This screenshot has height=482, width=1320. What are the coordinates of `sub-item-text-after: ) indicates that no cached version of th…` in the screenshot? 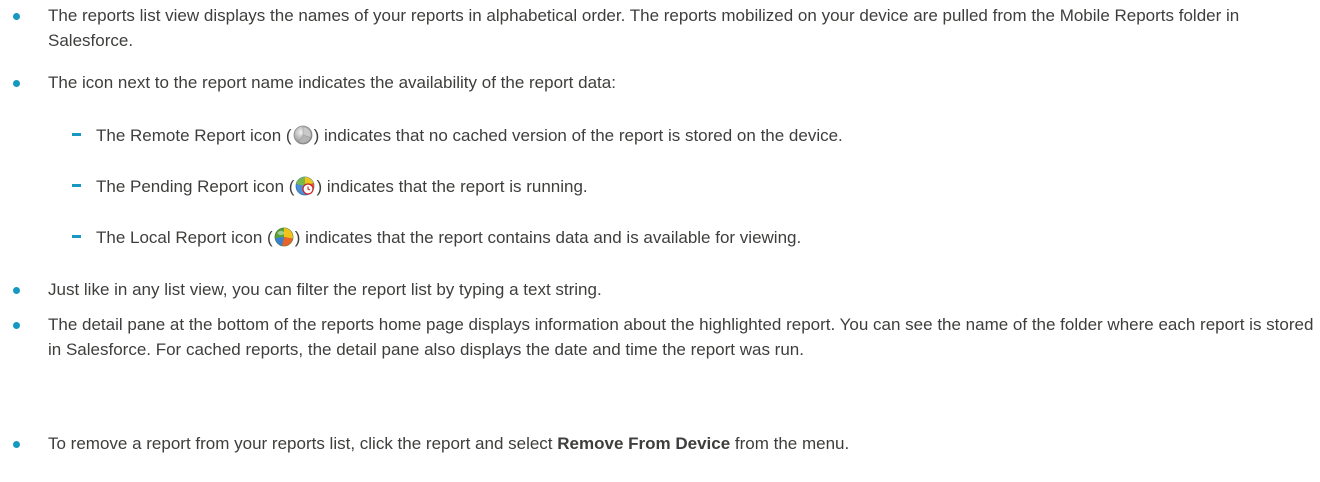 It's located at (578, 135).